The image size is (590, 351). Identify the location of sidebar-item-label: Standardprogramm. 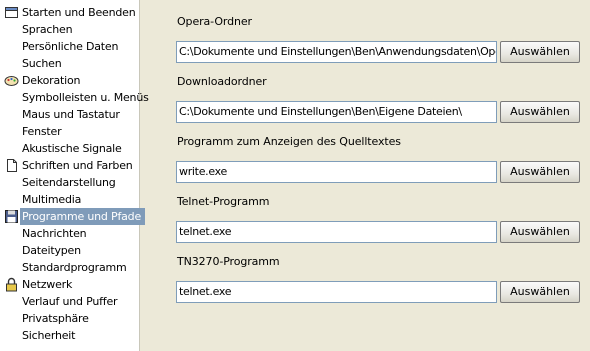
(74, 267).